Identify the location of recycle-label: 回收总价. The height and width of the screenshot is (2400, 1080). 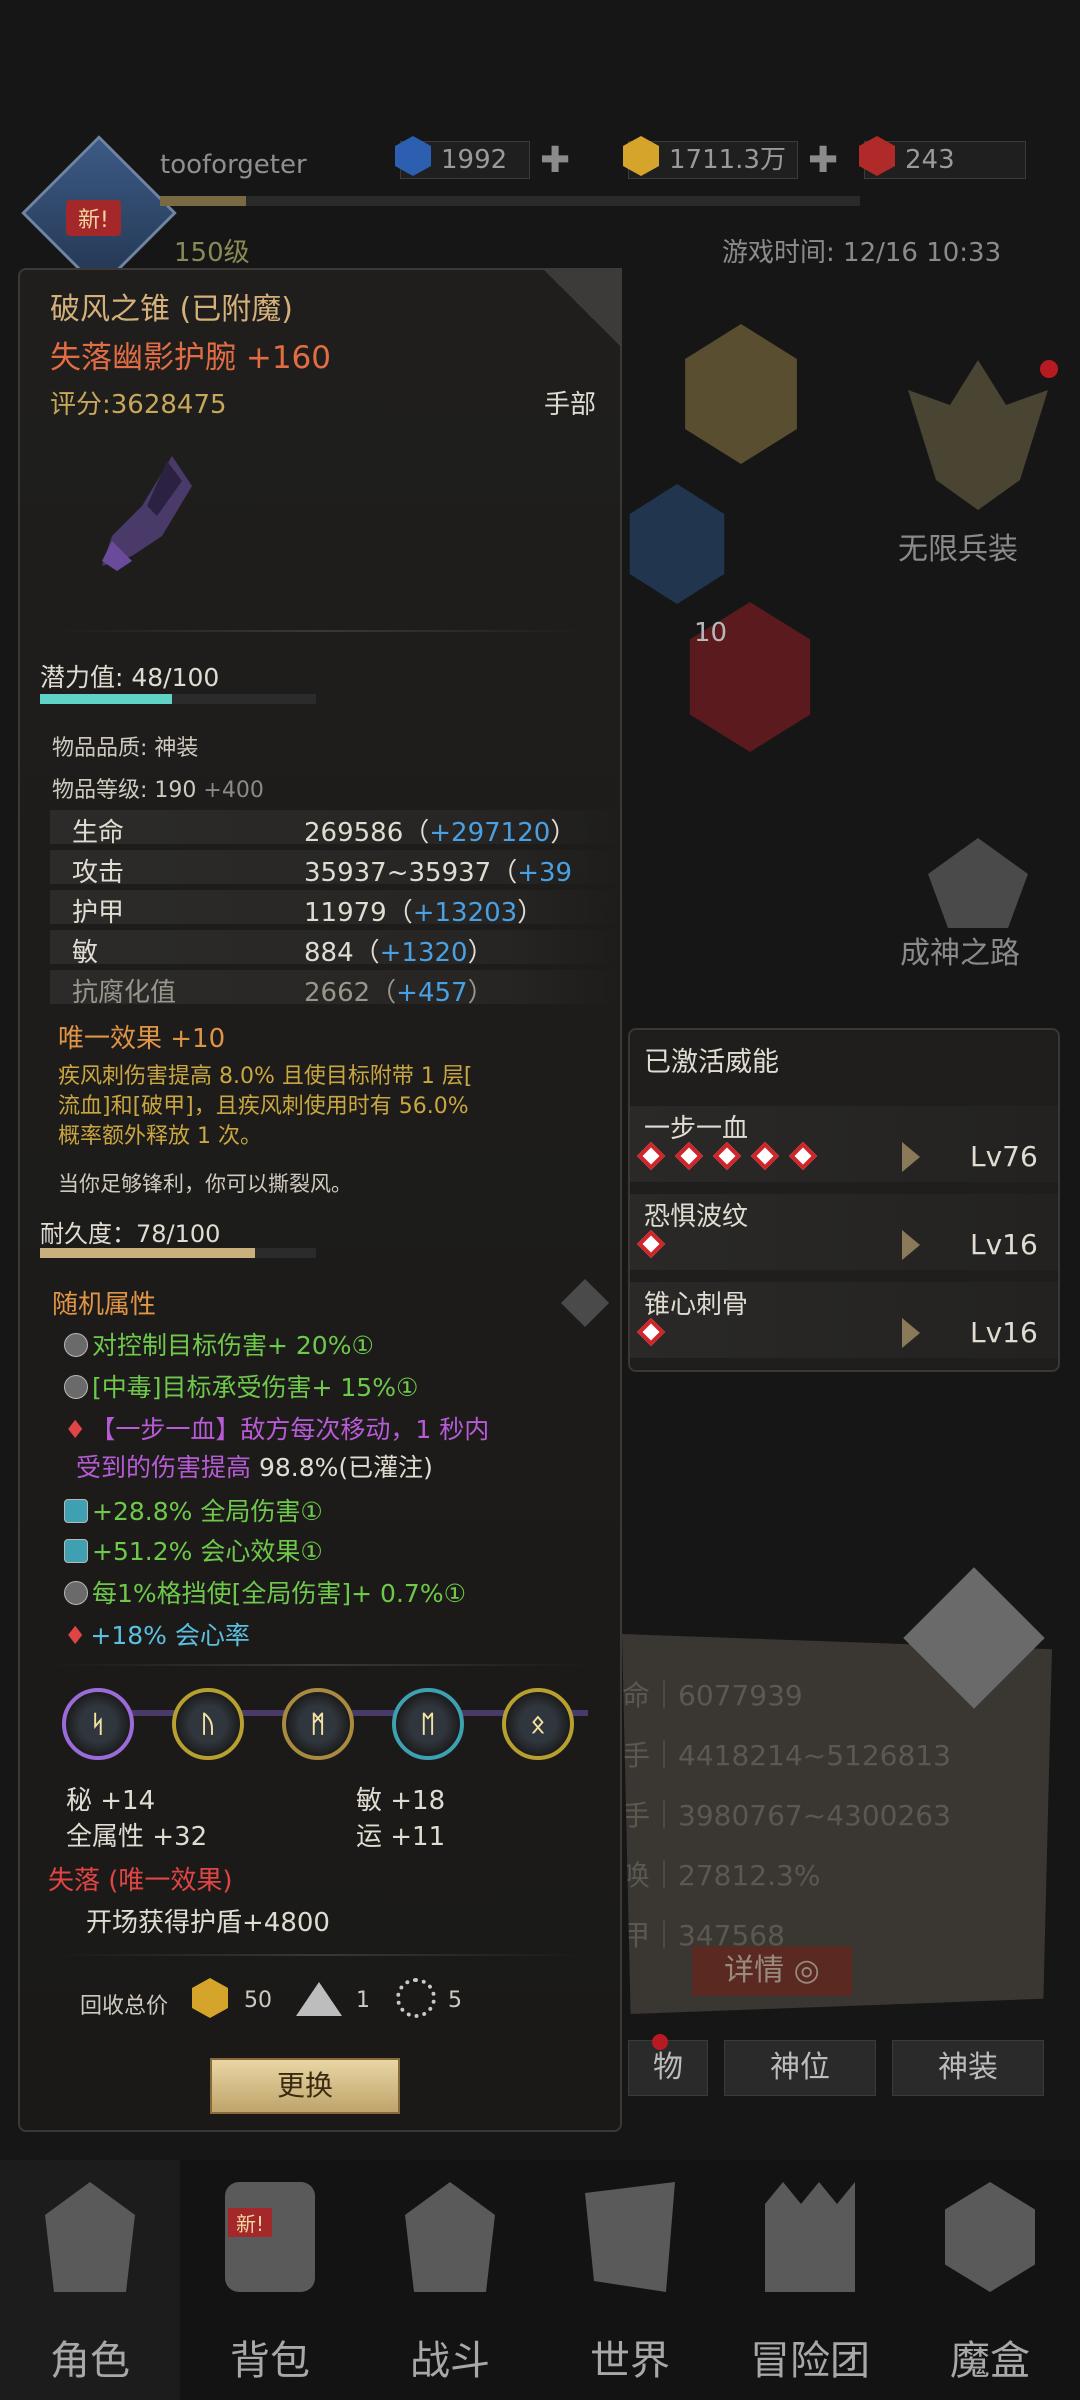
(124, 2006).